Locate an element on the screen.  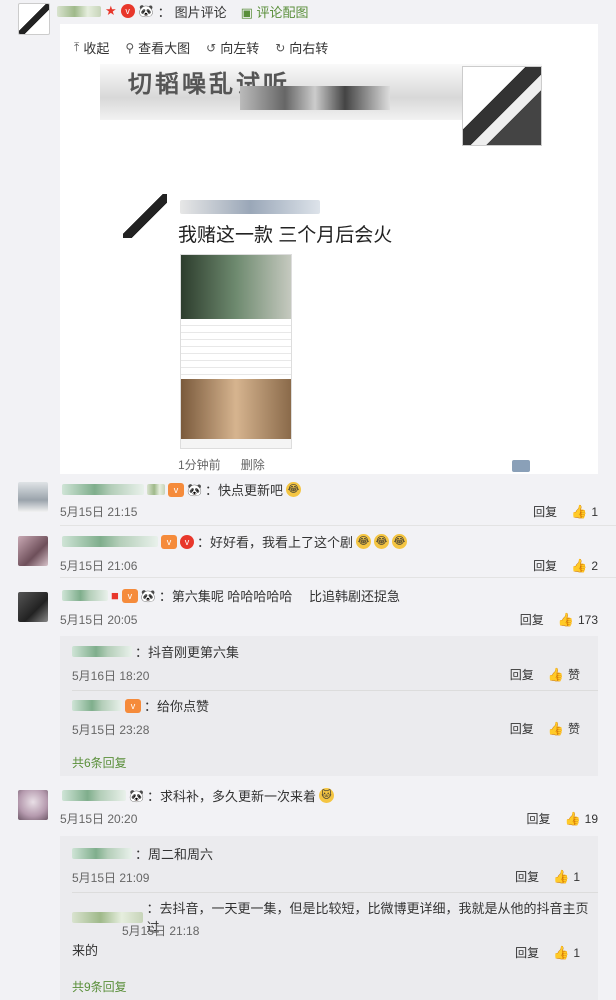
pic-comment-link: ▣ 评论配图 is located at coordinates (275, 11).